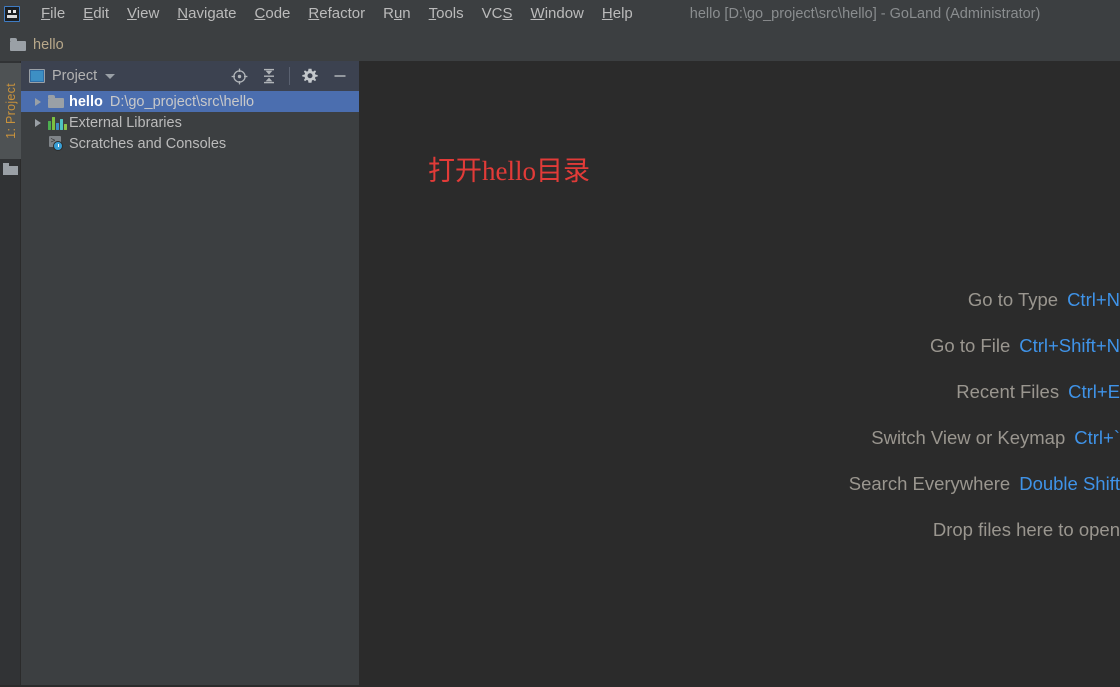 The height and width of the screenshot is (687, 1120). I want to click on left-tool-strip: 1: Project, so click(10, 374).